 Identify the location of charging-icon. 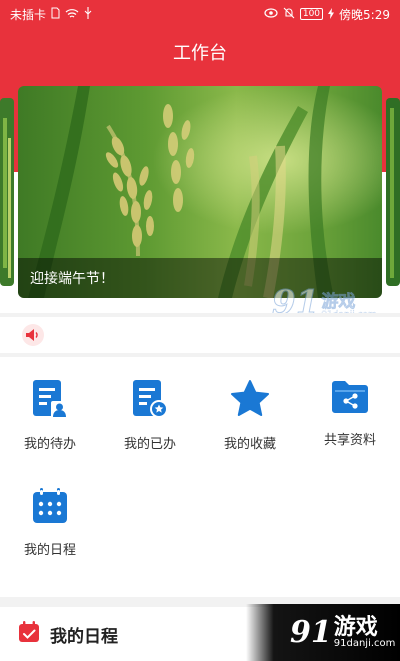
(331, 14).